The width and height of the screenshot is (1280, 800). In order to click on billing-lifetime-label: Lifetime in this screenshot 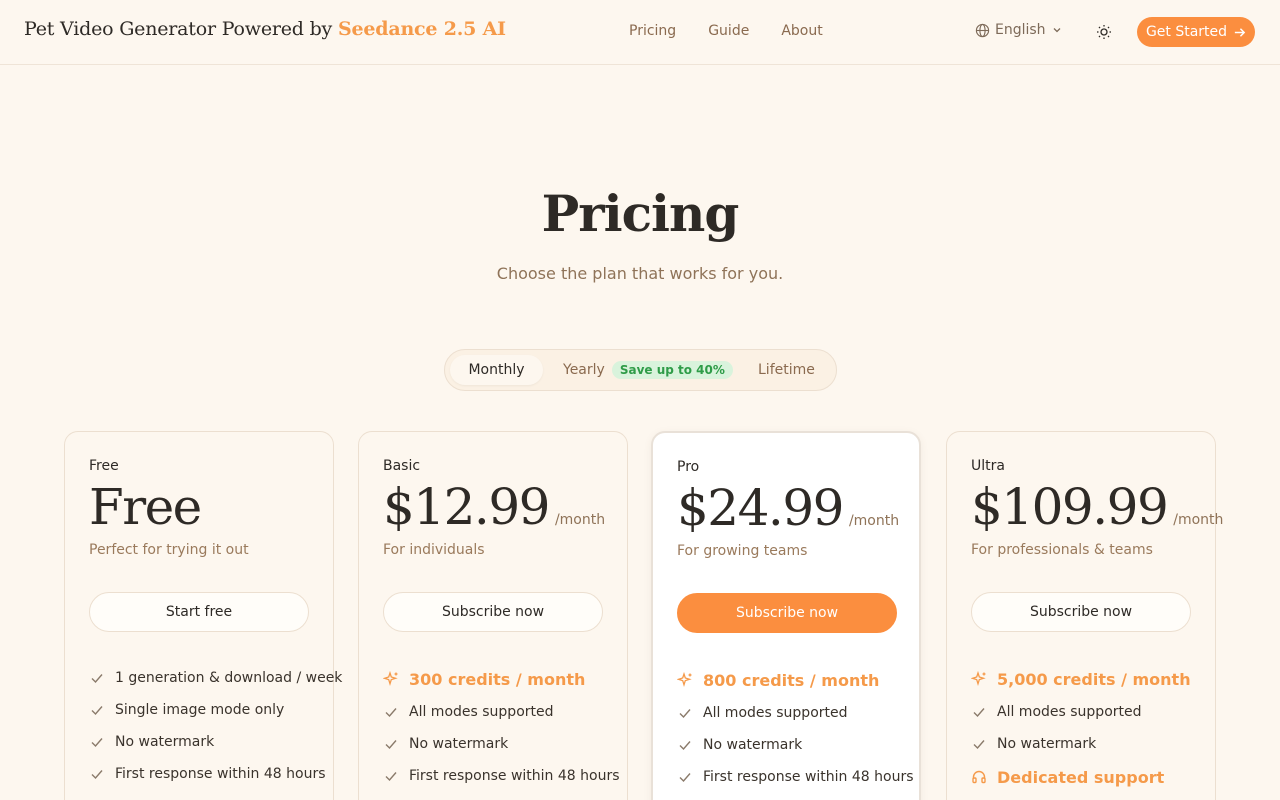, I will do `click(786, 370)`.